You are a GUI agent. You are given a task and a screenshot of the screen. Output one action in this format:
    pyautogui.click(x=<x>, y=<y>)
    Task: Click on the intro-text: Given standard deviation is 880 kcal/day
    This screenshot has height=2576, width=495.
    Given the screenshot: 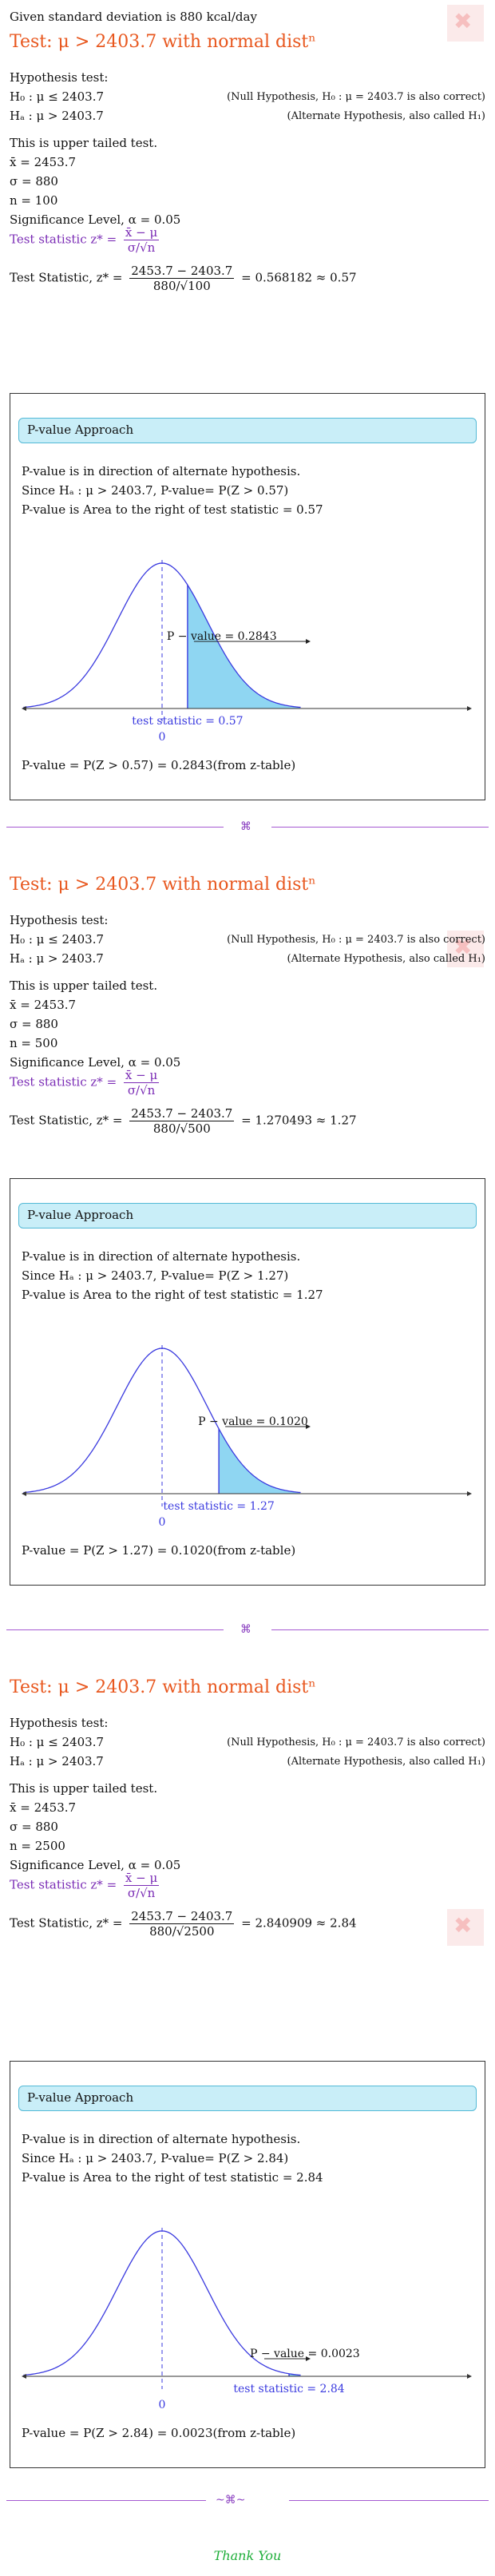 What is the action you would take?
    pyautogui.click(x=133, y=17)
    